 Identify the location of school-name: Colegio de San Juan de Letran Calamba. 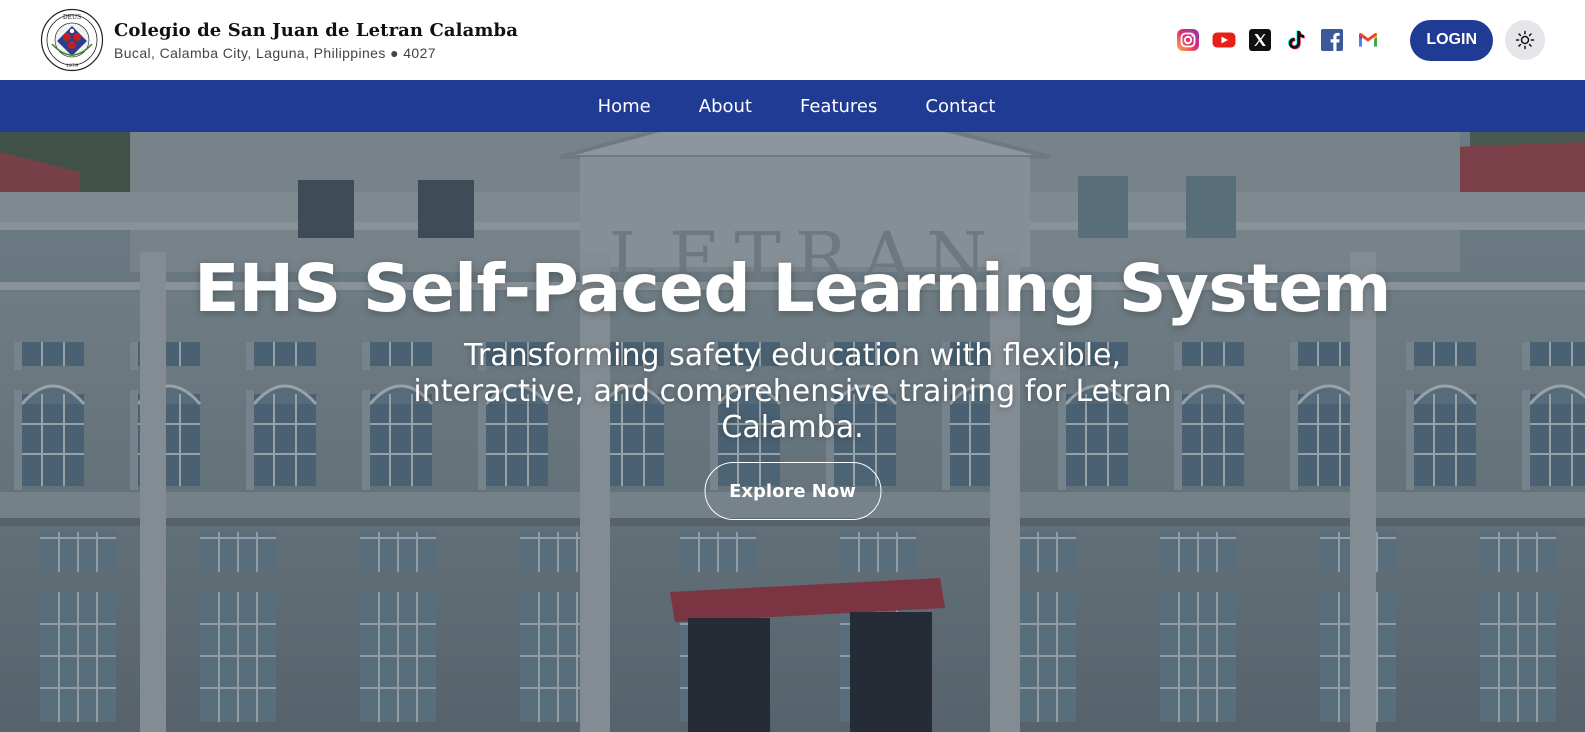
(316, 30).